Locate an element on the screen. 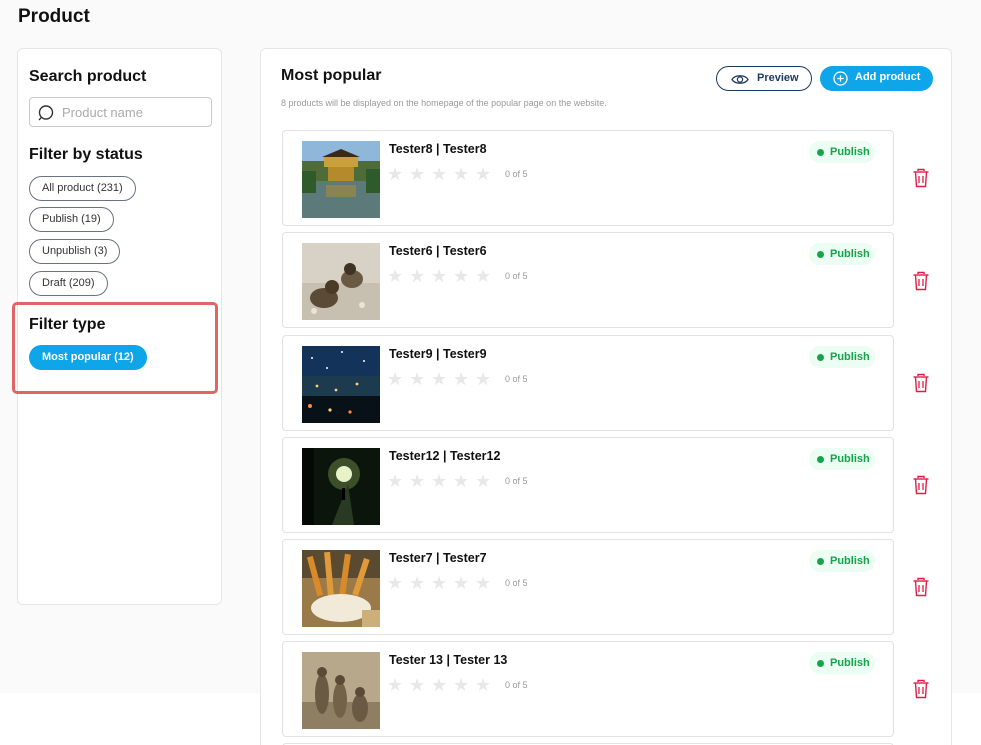 The image size is (981, 745). search-product-title: Search product is located at coordinates (88, 76).